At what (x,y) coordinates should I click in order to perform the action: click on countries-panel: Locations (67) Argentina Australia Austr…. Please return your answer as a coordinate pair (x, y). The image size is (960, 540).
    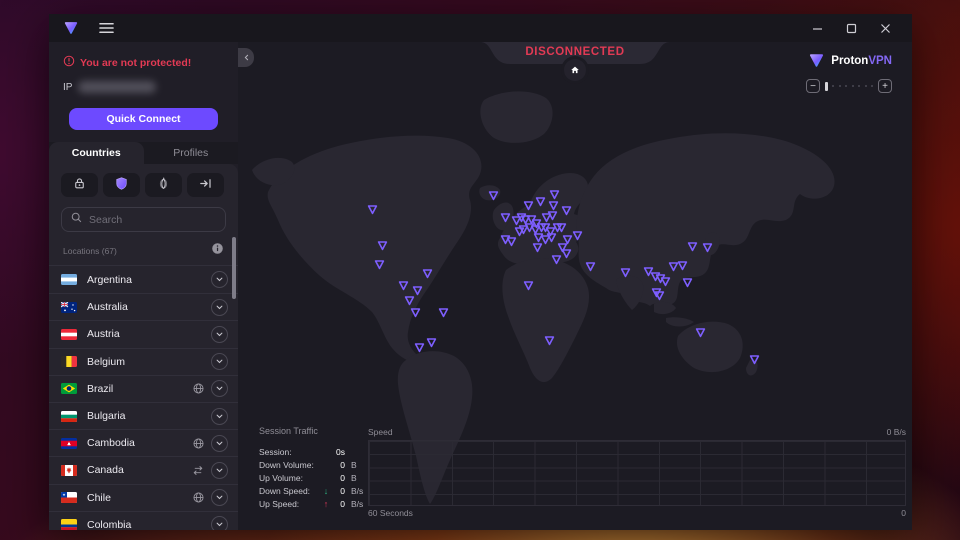
    Looking at the image, I should click on (143, 347).